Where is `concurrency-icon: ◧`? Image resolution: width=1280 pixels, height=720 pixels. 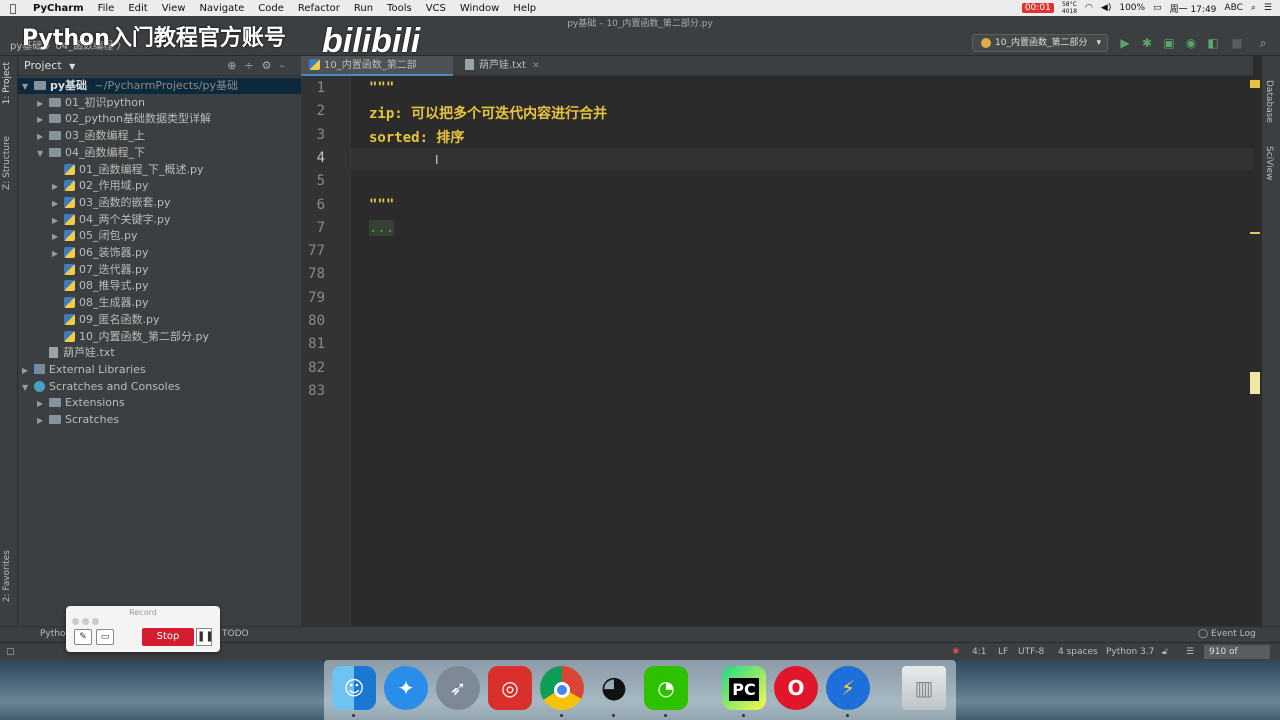
concurrency-icon: ◧ is located at coordinates (1213, 43).